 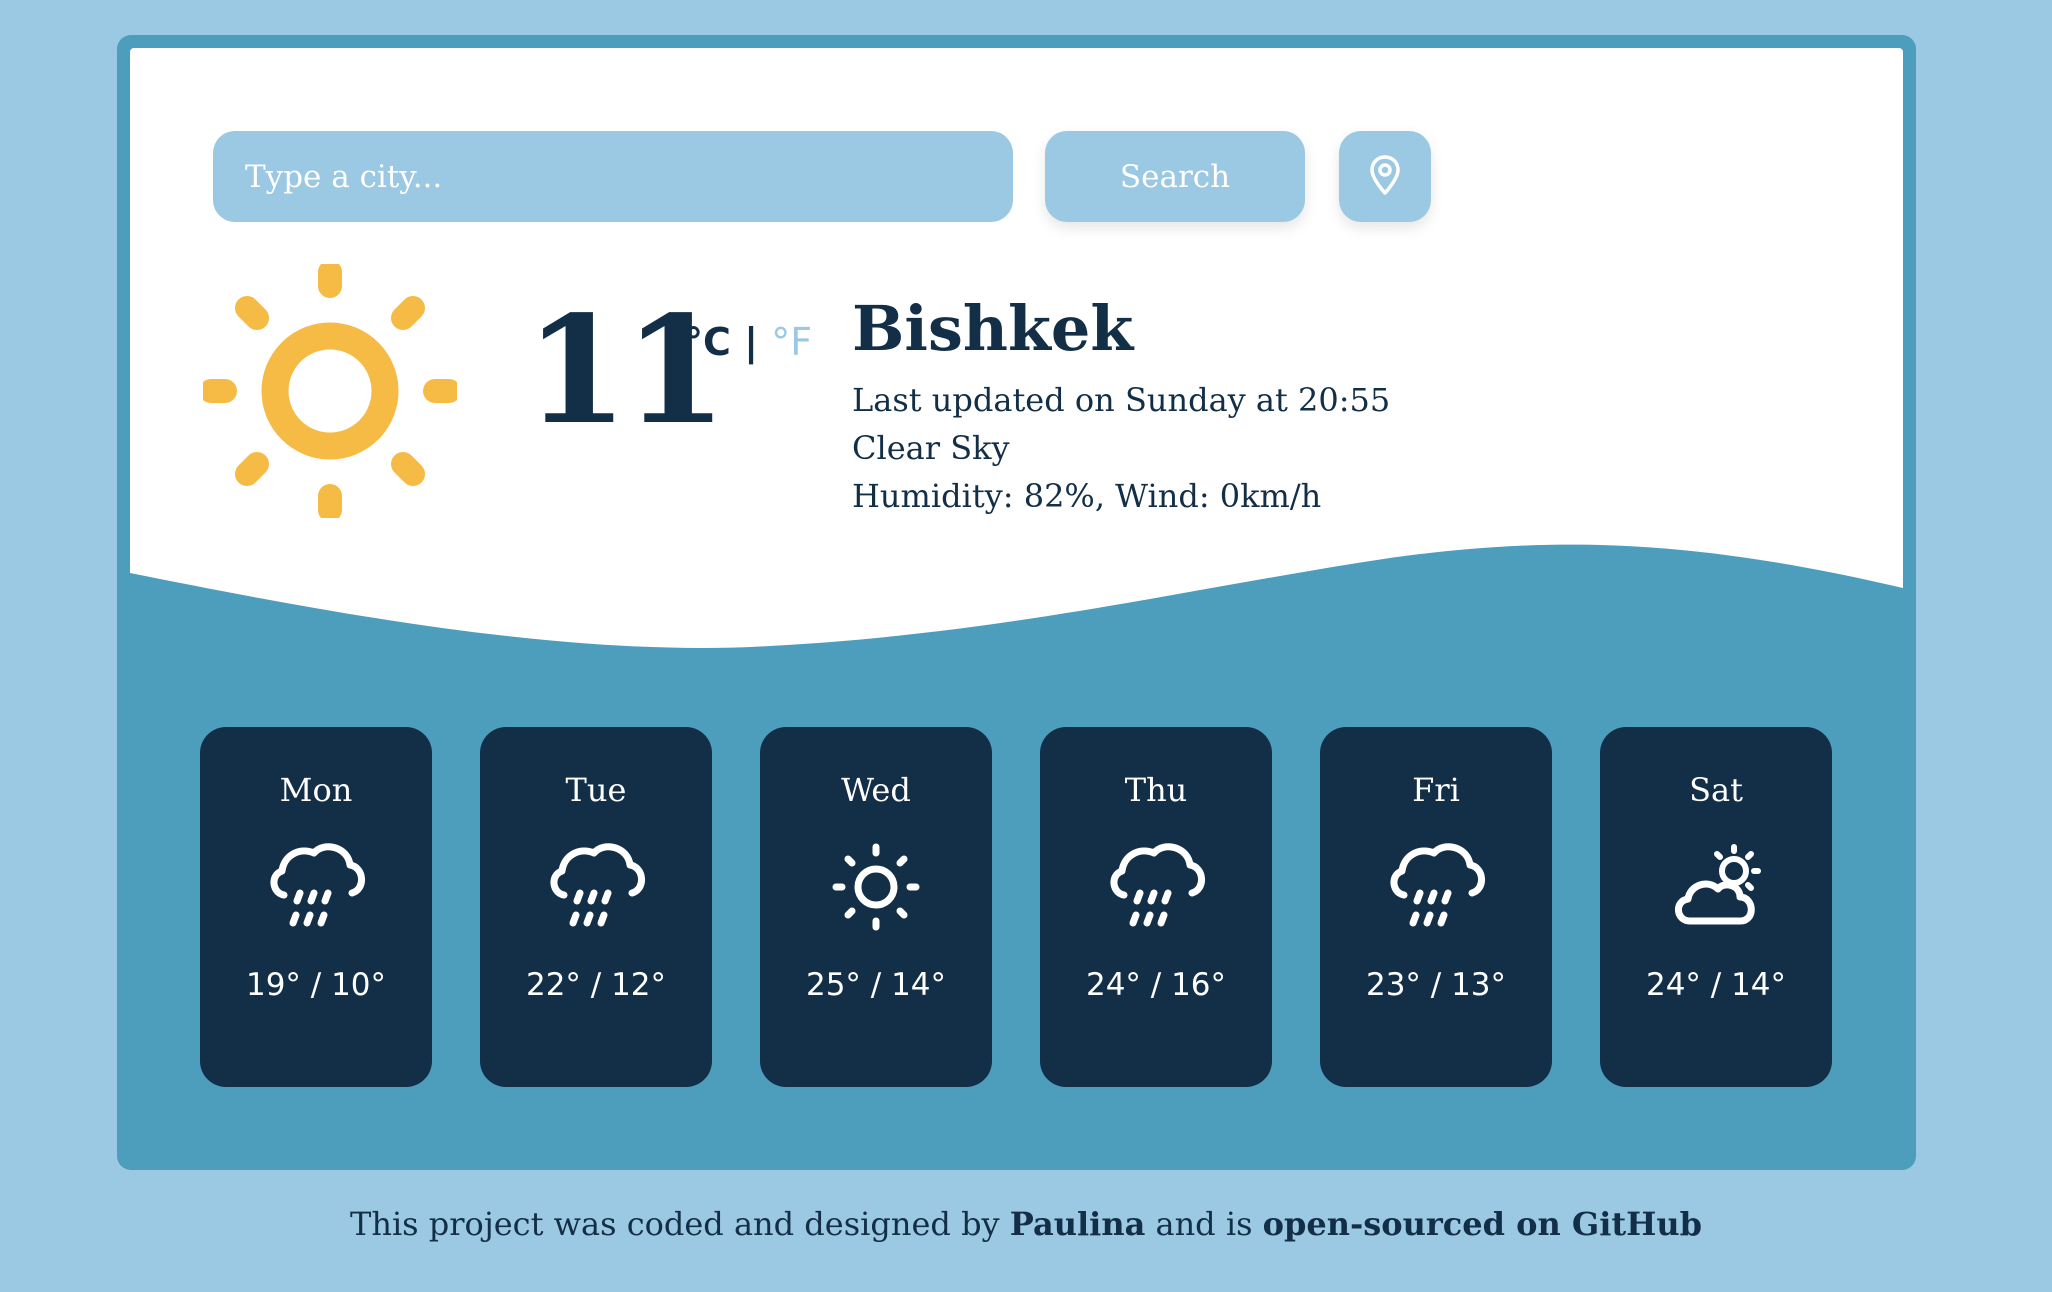 What do you see at coordinates (1482, 1224) in the screenshot?
I see `github-link: open-sourced on GitHub` at bounding box center [1482, 1224].